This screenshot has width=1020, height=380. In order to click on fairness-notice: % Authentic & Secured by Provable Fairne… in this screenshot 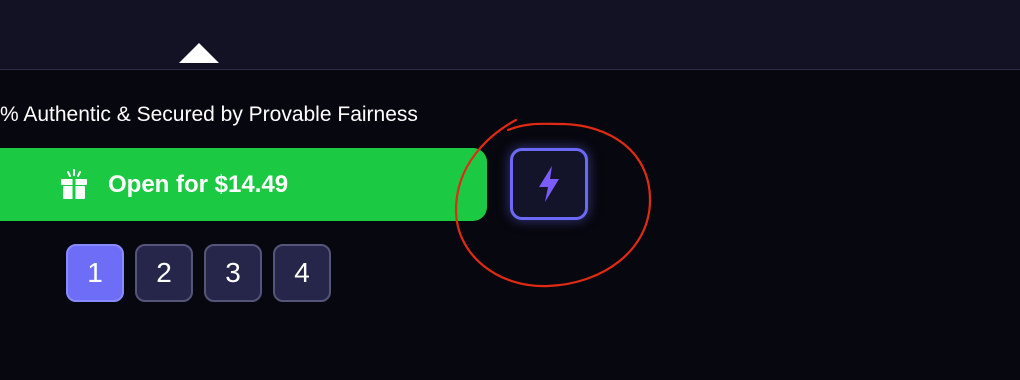, I will do `click(209, 114)`.